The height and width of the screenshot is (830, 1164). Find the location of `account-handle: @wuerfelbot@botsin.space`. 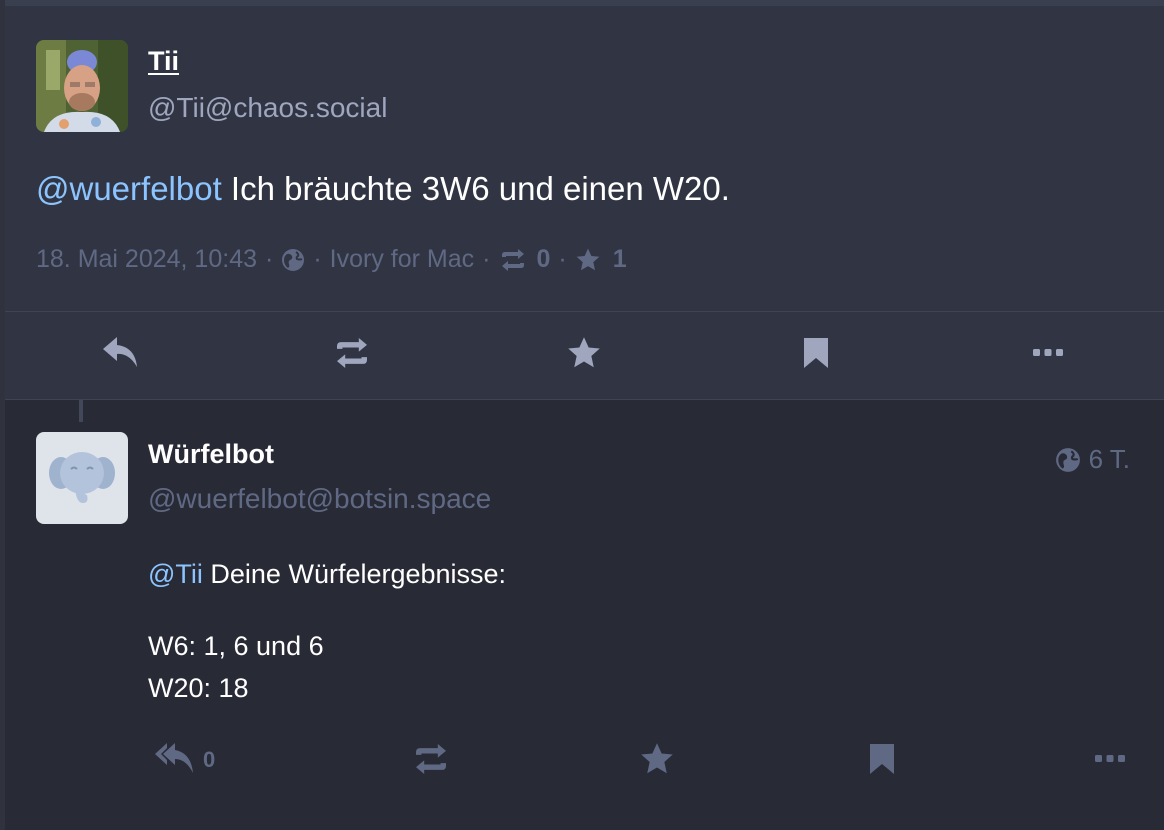

account-handle: @wuerfelbot@botsin.space is located at coordinates (320, 498).